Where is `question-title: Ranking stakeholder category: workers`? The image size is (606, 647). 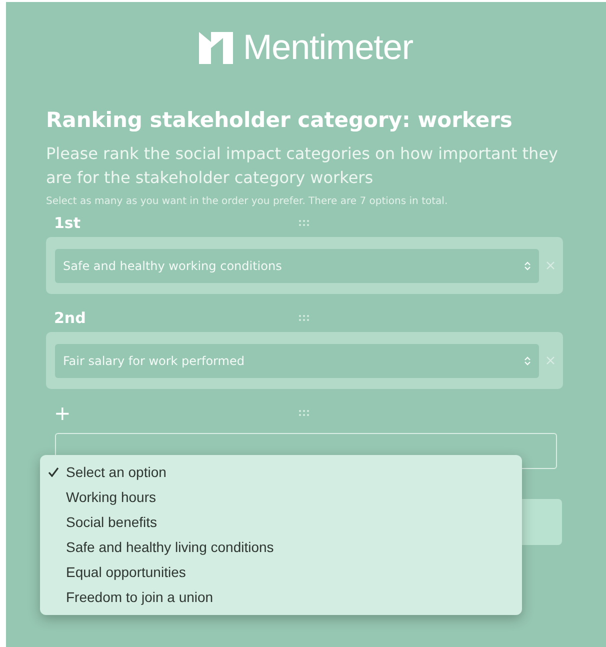 question-title: Ranking stakeholder category: workers is located at coordinates (280, 120).